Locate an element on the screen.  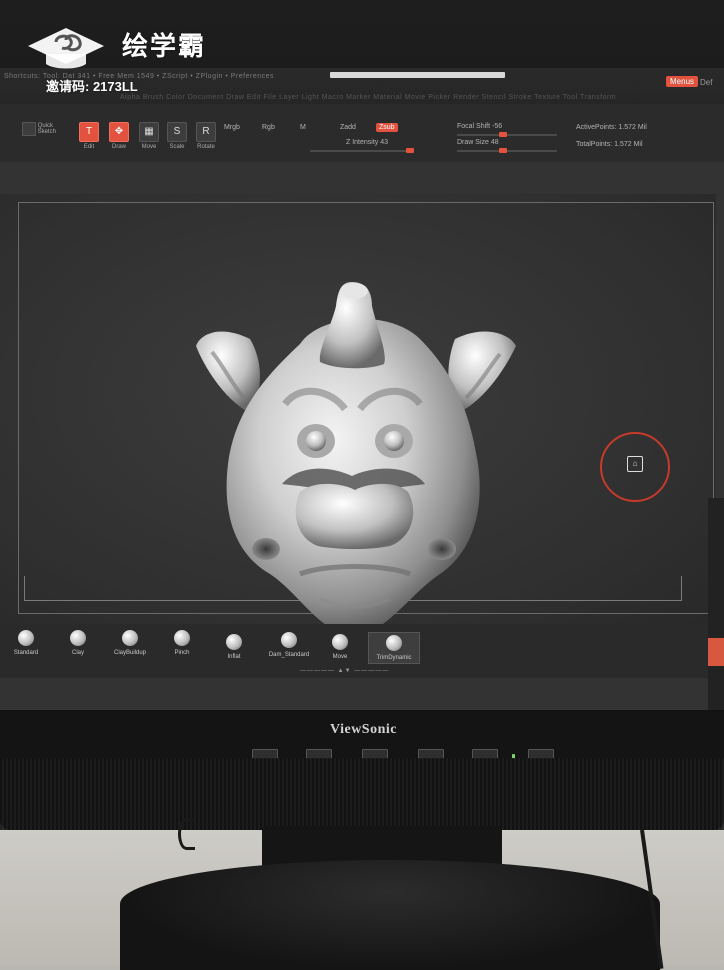
rotate-button: R Rotate is located at coordinates (206, 136).